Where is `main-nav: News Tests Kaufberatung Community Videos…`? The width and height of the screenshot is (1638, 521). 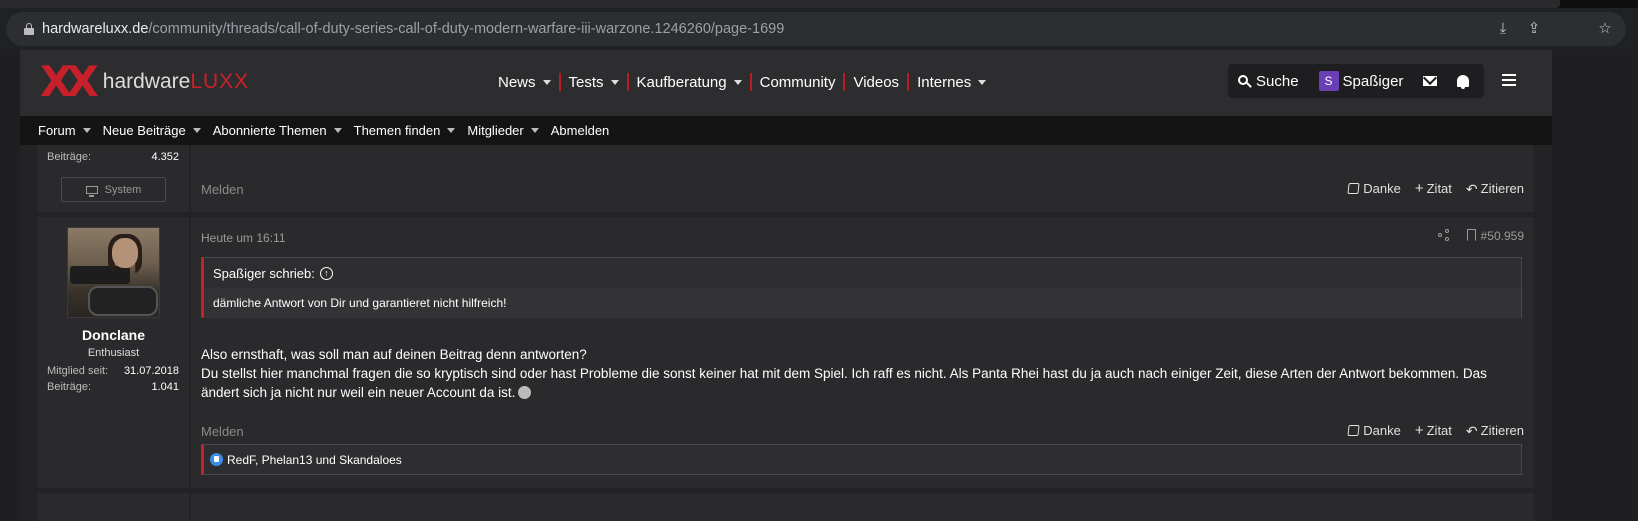 main-nav: News Tests Kaufberatung Community Videos… is located at coordinates (742, 82).